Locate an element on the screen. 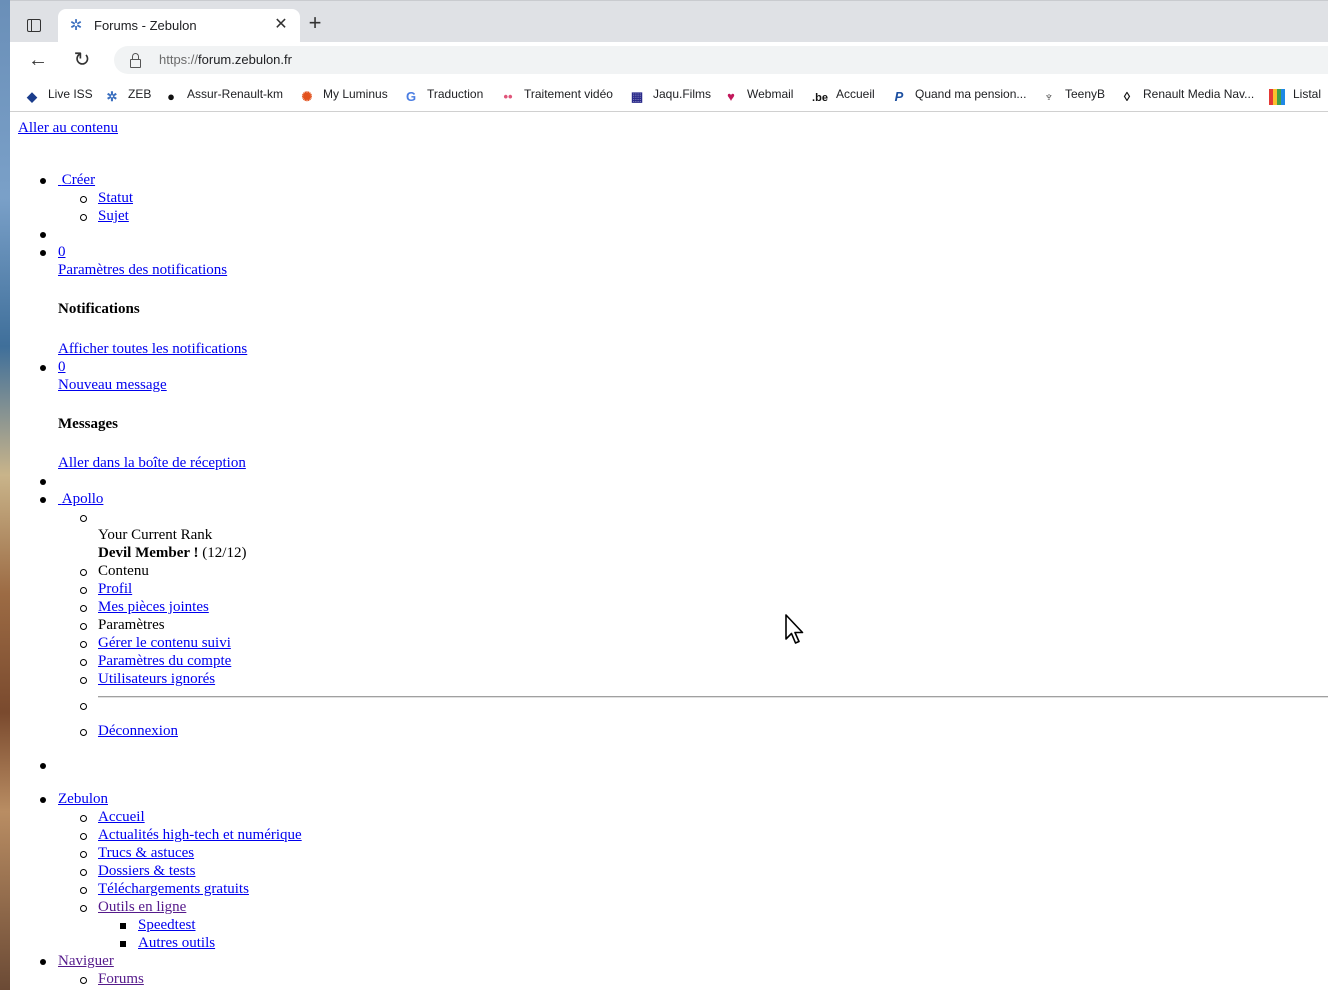 The width and height of the screenshot is (1328, 990). circle-icon: ● is located at coordinates (171, 96).